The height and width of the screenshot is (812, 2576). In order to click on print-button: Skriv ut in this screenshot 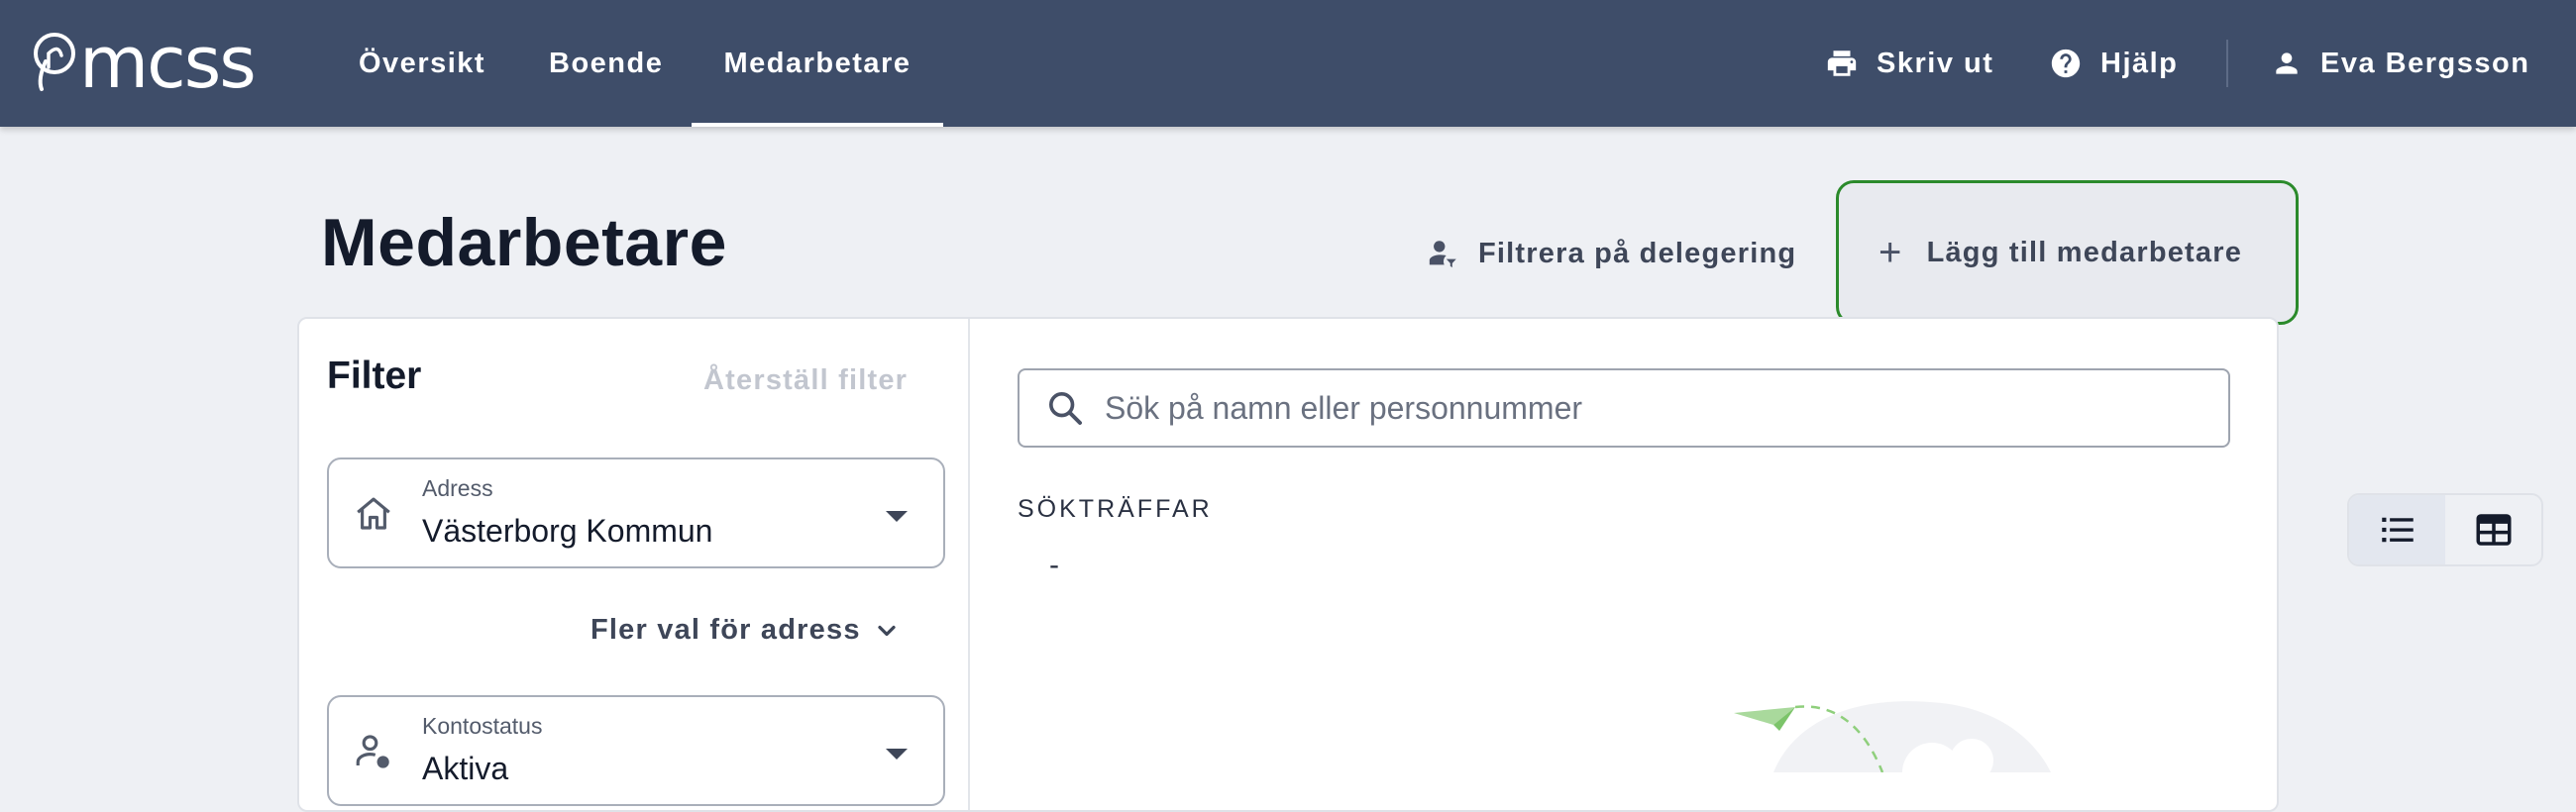, I will do `click(1909, 64)`.